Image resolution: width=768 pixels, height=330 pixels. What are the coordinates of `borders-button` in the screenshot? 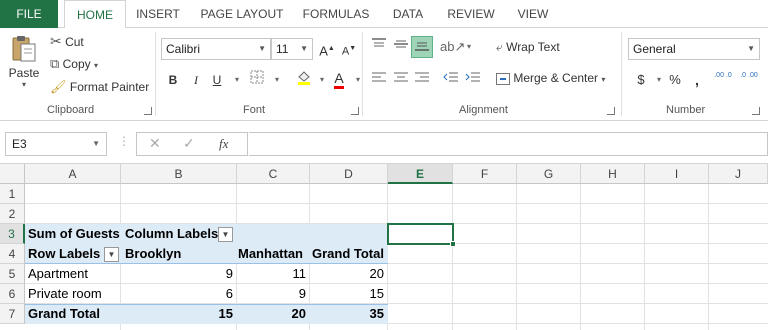 It's located at (257, 80).